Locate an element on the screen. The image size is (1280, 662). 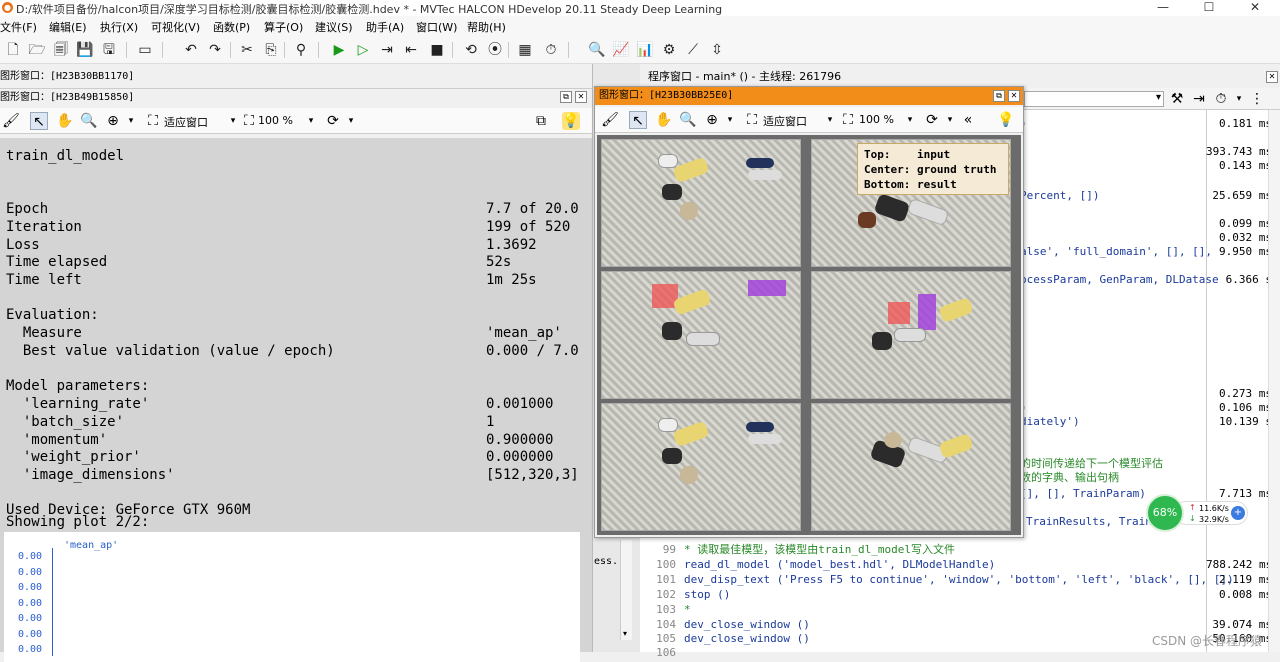
camera-icon: ▭ is located at coordinates (145, 50).